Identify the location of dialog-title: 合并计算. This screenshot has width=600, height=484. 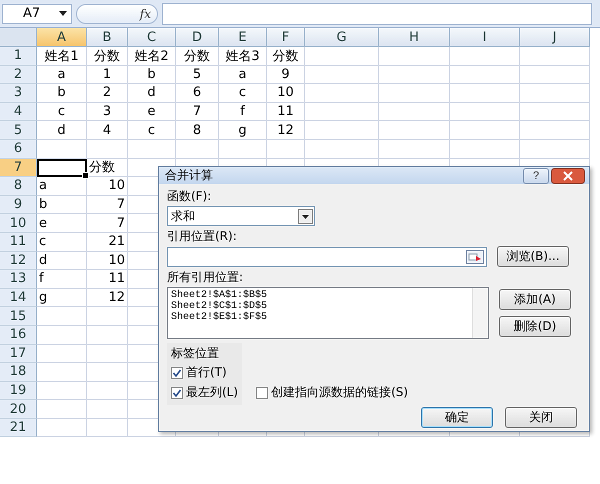
(189, 175).